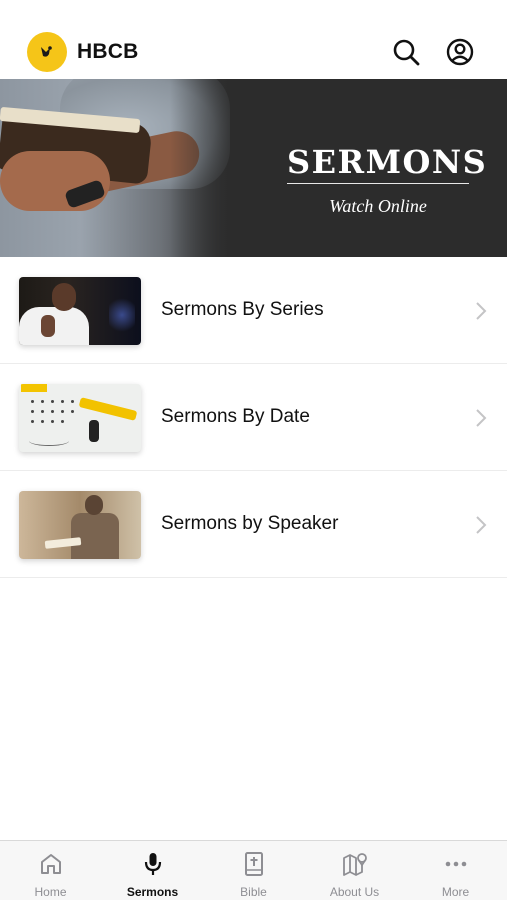 The image size is (507, 900). I want to click on speaker-thumbnail, so click(80, 525).